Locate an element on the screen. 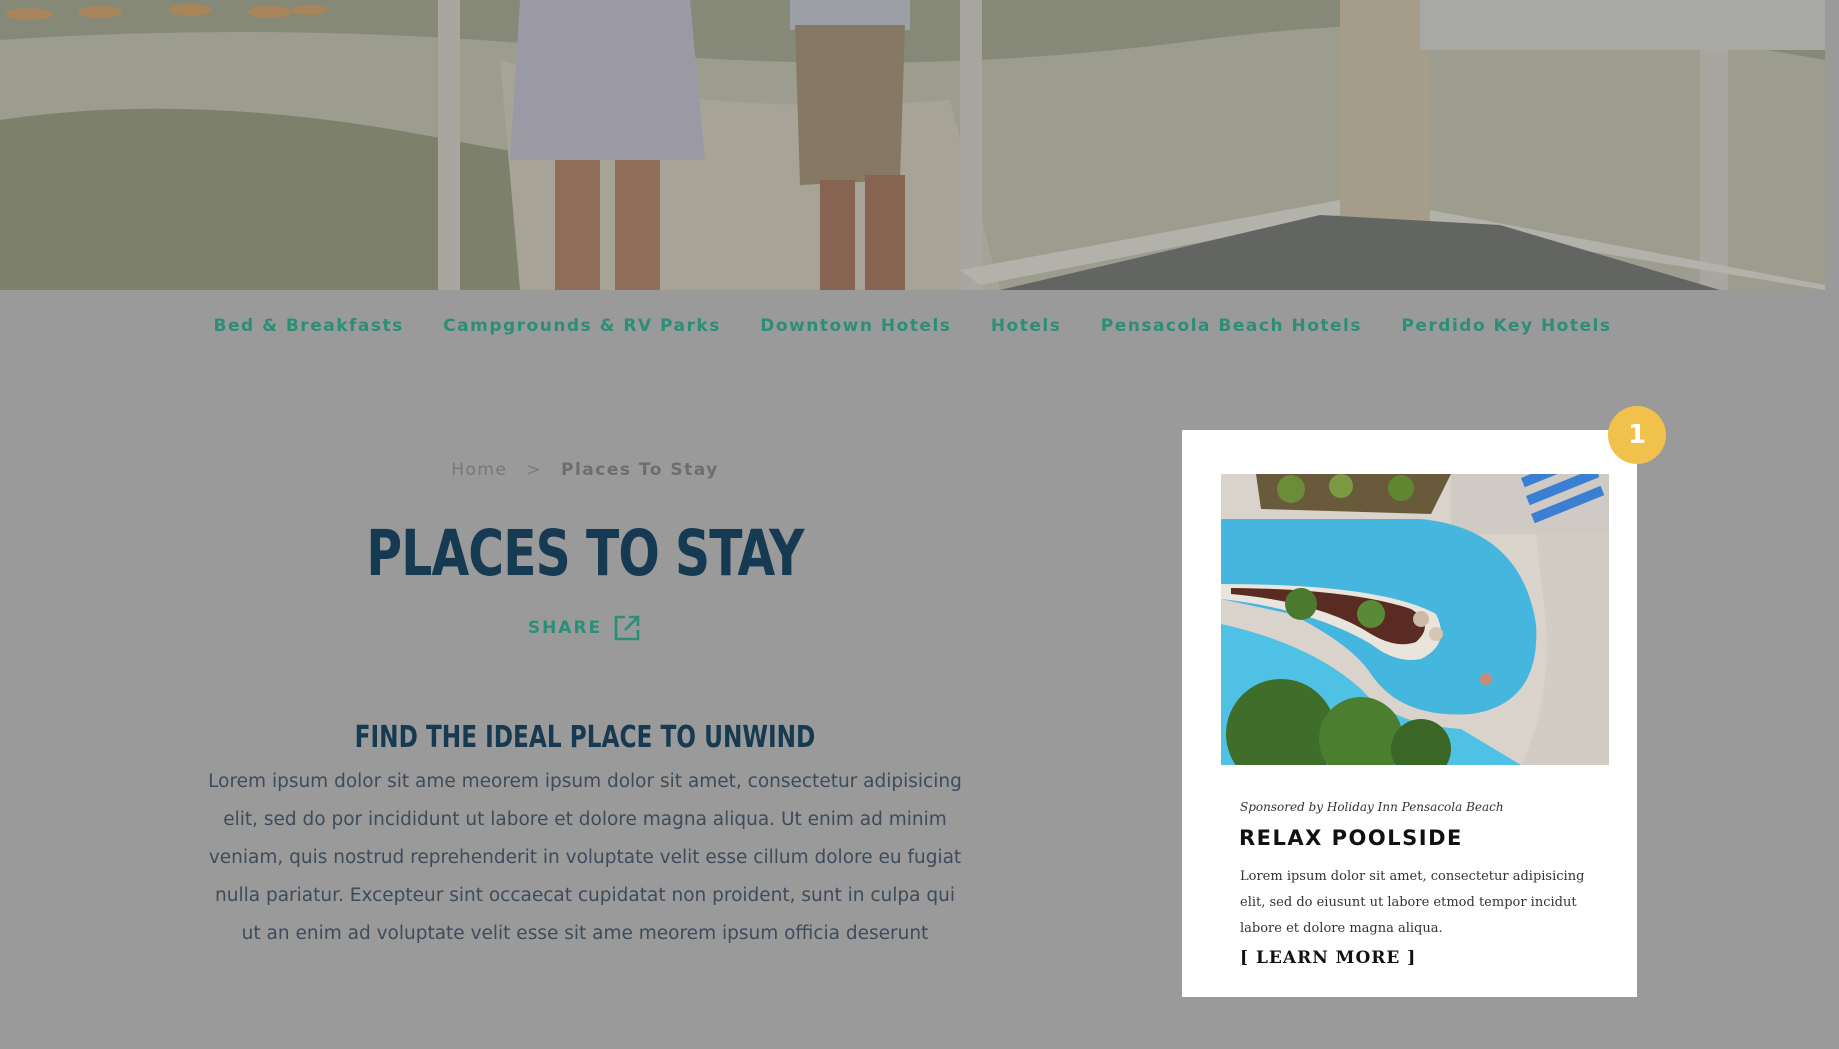 The width and height of the screenshot is (1839, 1049). nav-link-downtown-hotels: Downtown Hotels is located at coordinates (855, 326).